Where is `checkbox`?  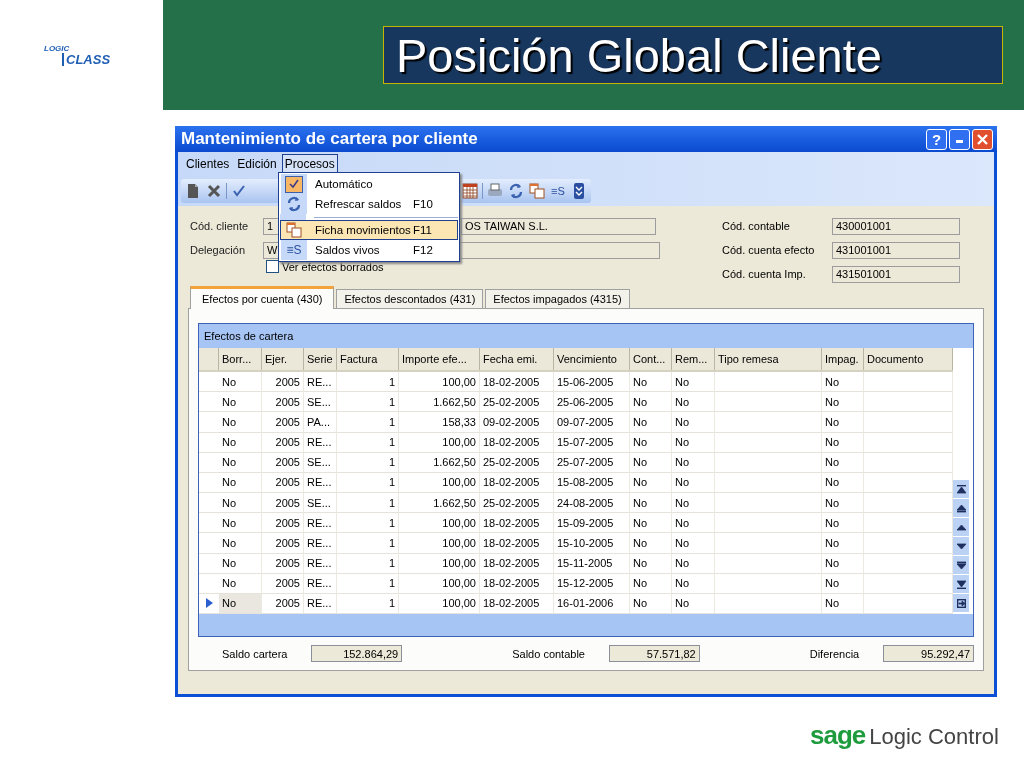
checkbox is located at coordinates (272, 266).